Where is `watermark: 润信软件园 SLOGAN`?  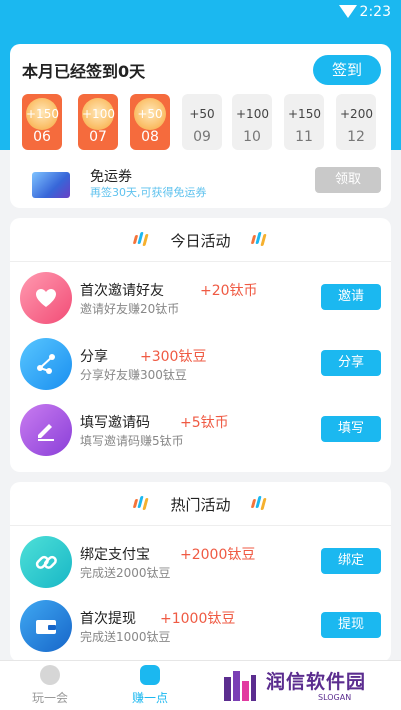
watermark: 润信软件园 SLOGAN is located at coordinates (309, 686).